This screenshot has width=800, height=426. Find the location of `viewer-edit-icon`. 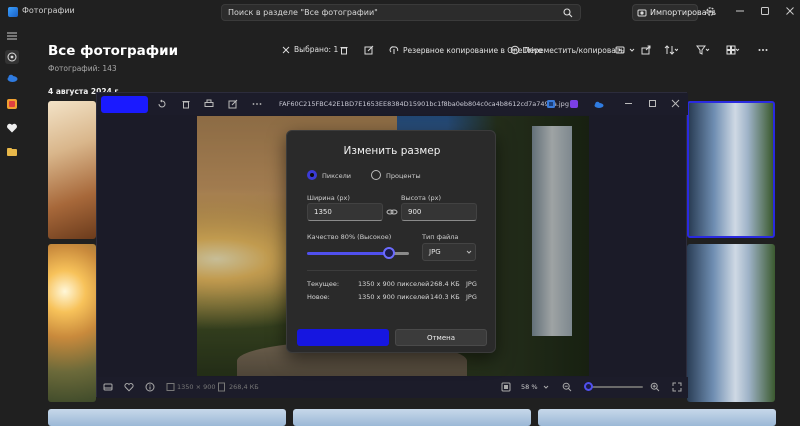

viewer-edit-icon is located at coordinates (233, 104).